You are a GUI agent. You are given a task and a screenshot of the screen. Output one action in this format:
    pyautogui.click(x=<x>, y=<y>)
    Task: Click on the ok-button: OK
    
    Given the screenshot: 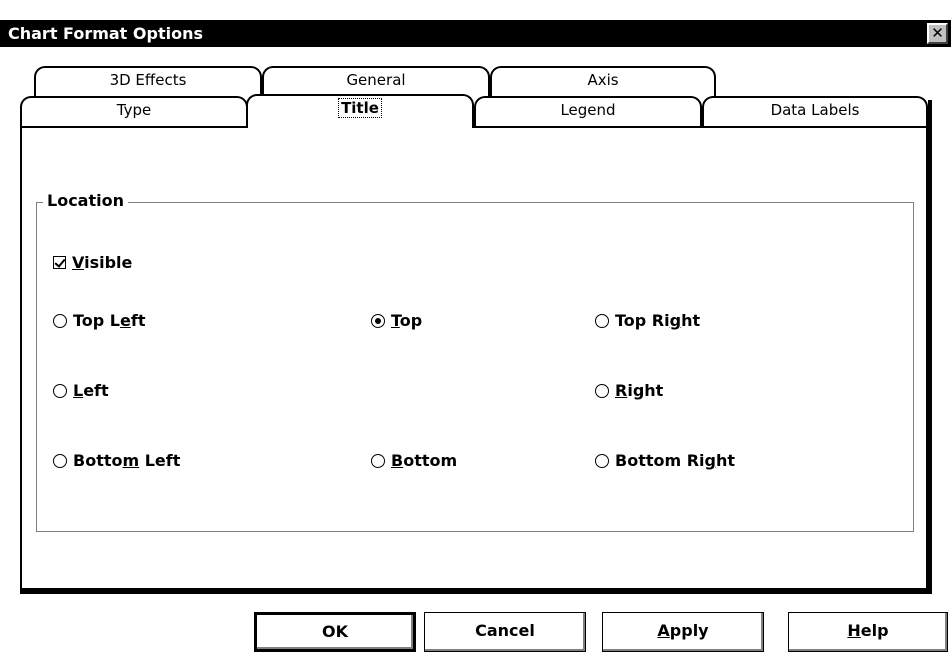 What is the action you would take?
    pyautogui.click(x=335, y=632)
    